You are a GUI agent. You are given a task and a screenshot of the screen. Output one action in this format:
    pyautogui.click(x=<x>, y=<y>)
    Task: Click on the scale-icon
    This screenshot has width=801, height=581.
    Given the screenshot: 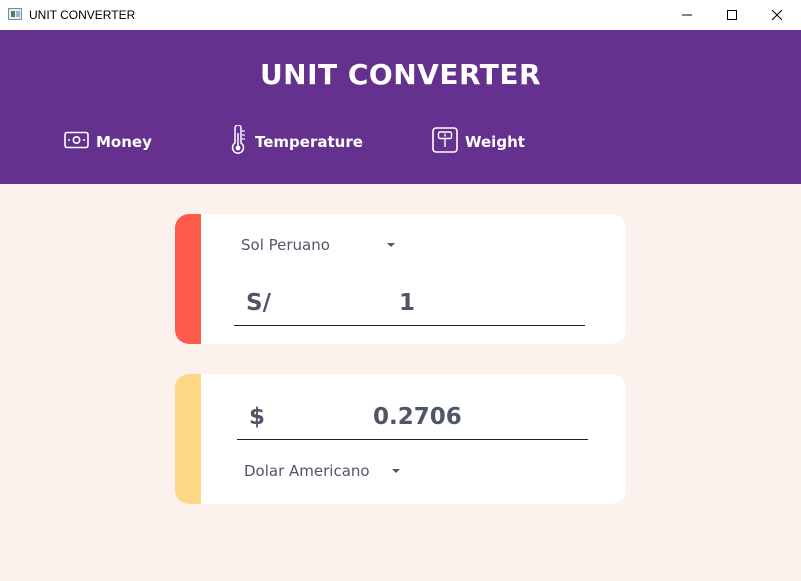 What is the action you would take?
    pyautogui.click(x=445, y=142)
    